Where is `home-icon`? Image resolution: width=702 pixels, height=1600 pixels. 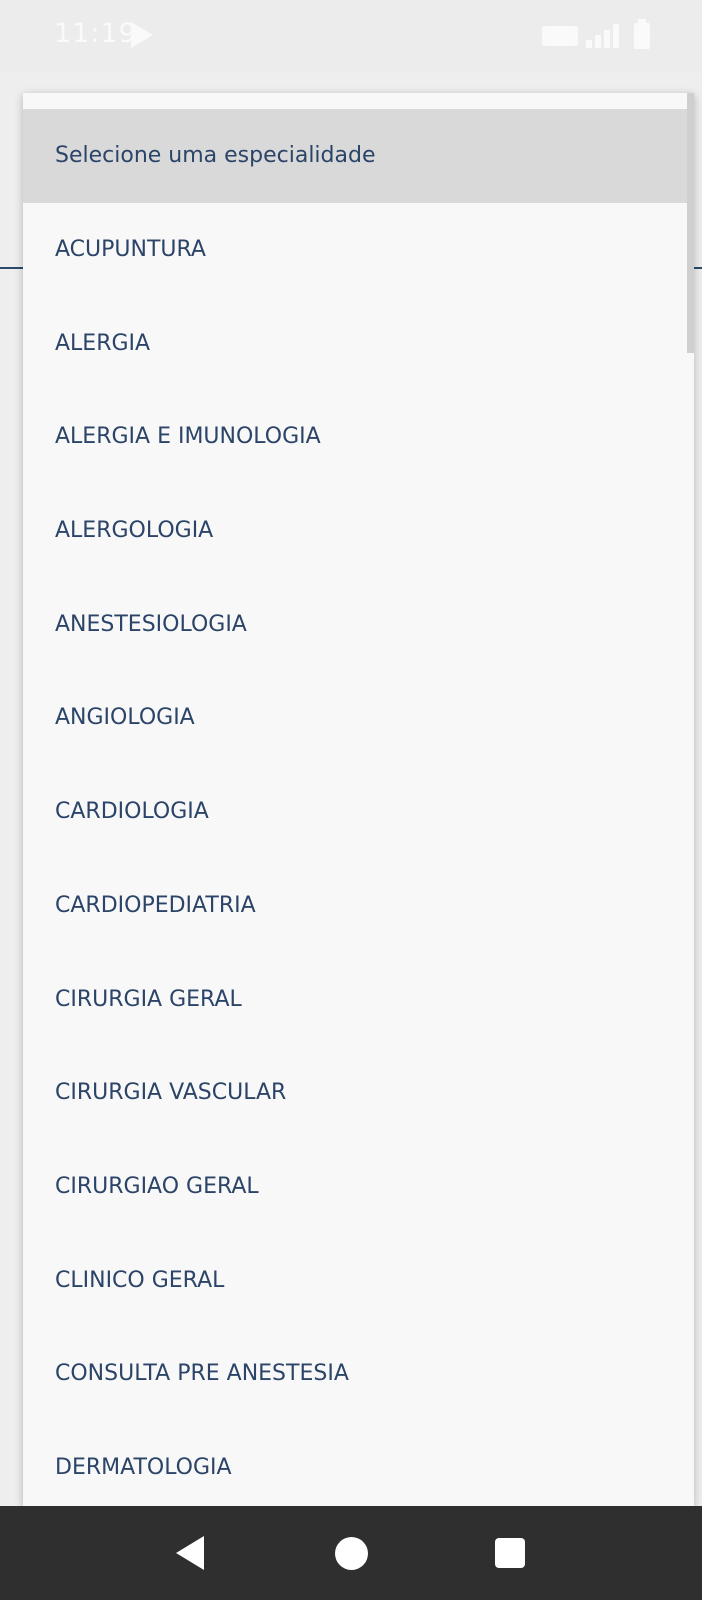 home-icon is located at coordinates (351, 1553).